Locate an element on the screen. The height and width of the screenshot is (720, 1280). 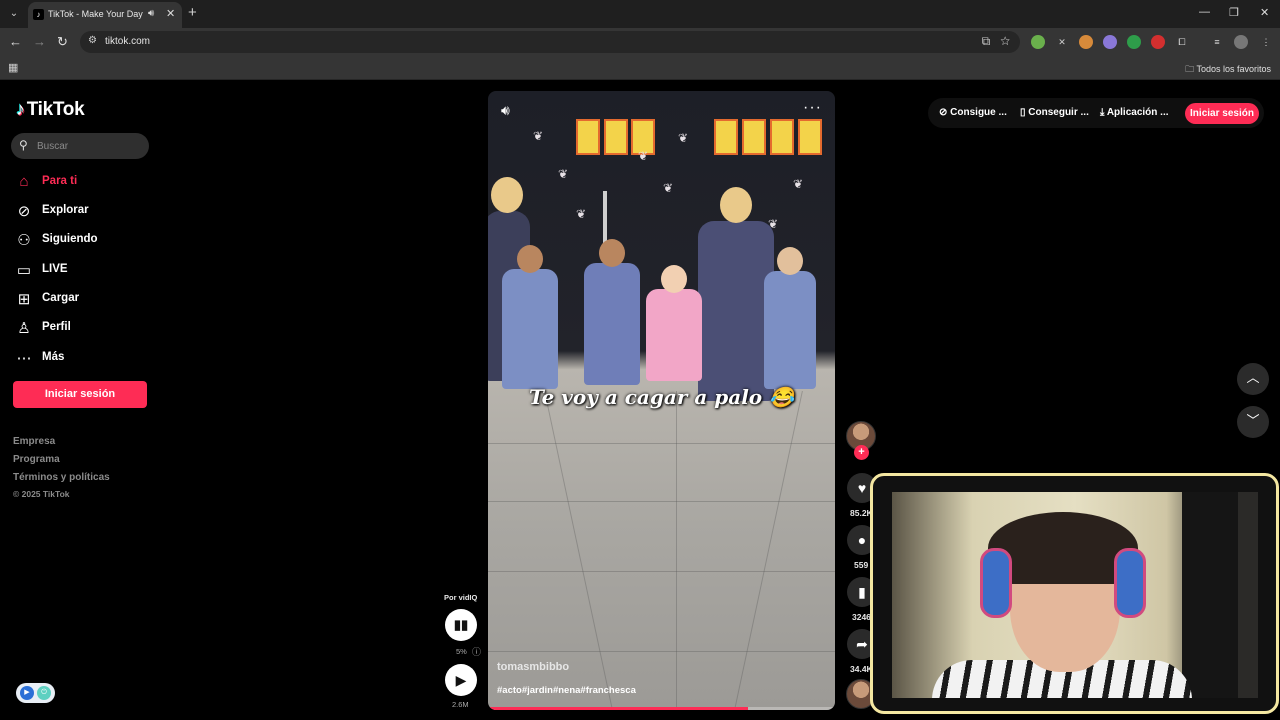
browser-tab: ♪ TikTok - Make Your Day 🔊︎ ✕ is located at coordinates (105, 15).